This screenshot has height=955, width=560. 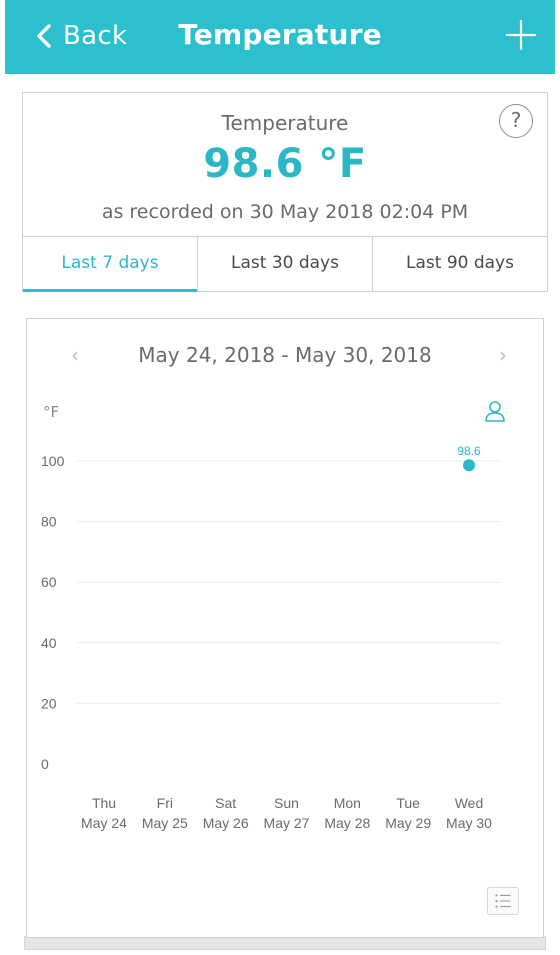 I want to click on x-tick-date-label: May 30, so click(x=469, y=823).